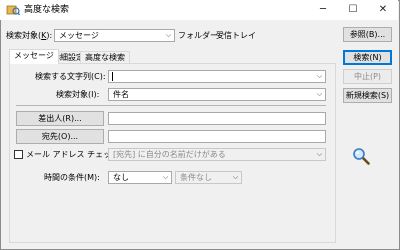  I want to click on search-in-dropdown: 件名 ⌵, so click(217, 94).